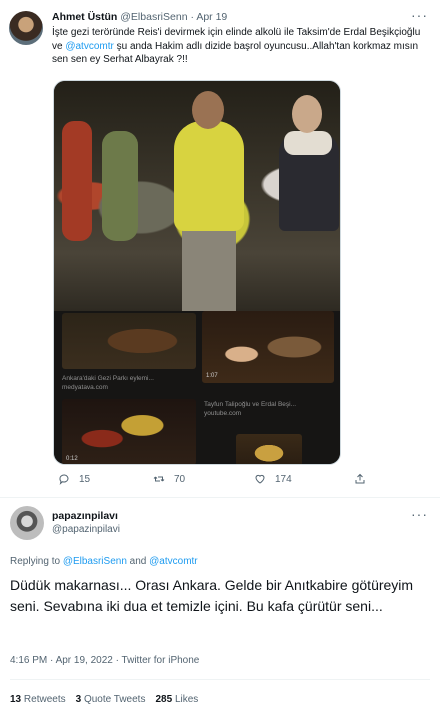 Image resolution: width=440 pixels, height=714 pixels. What do you see at coordinates (114, 699) in the screenshot?
I see `quote-label: Quote Tweets` at bounding box center [114, 699].